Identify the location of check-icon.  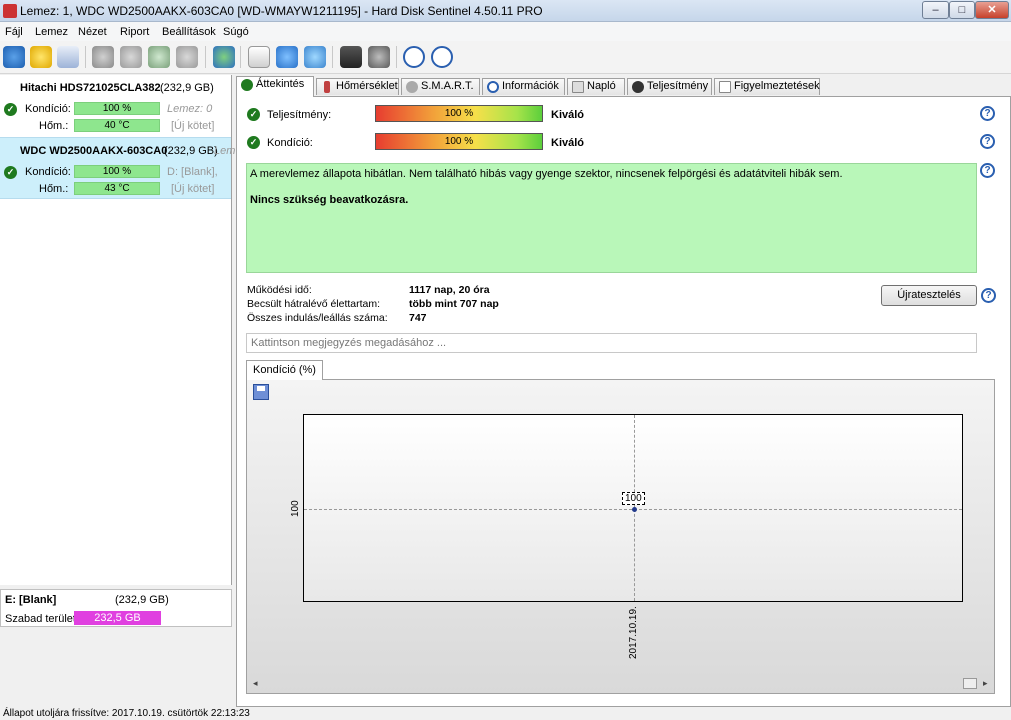
(247, 85).